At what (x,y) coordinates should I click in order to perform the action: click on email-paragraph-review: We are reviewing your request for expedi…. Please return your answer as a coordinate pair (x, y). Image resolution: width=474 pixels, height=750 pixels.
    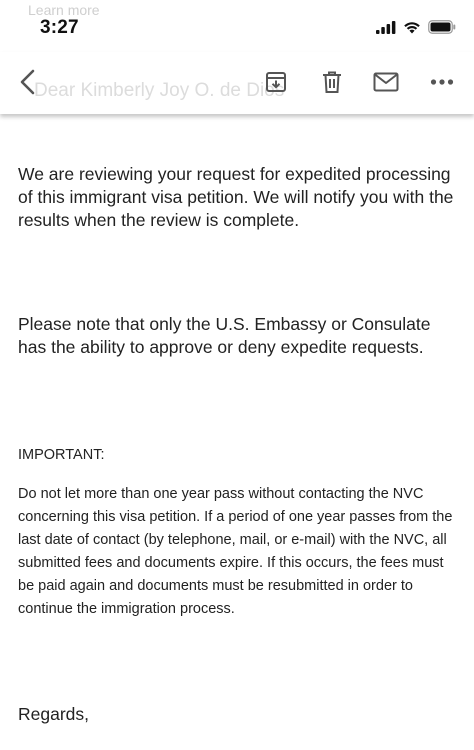
    Looking at the image, I should click on (236, 197).